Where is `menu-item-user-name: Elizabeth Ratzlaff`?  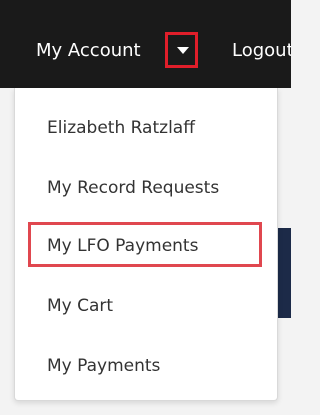 menu-item-user-name: Elizabeth Ratzlaff is located at coordinates (121, 128).